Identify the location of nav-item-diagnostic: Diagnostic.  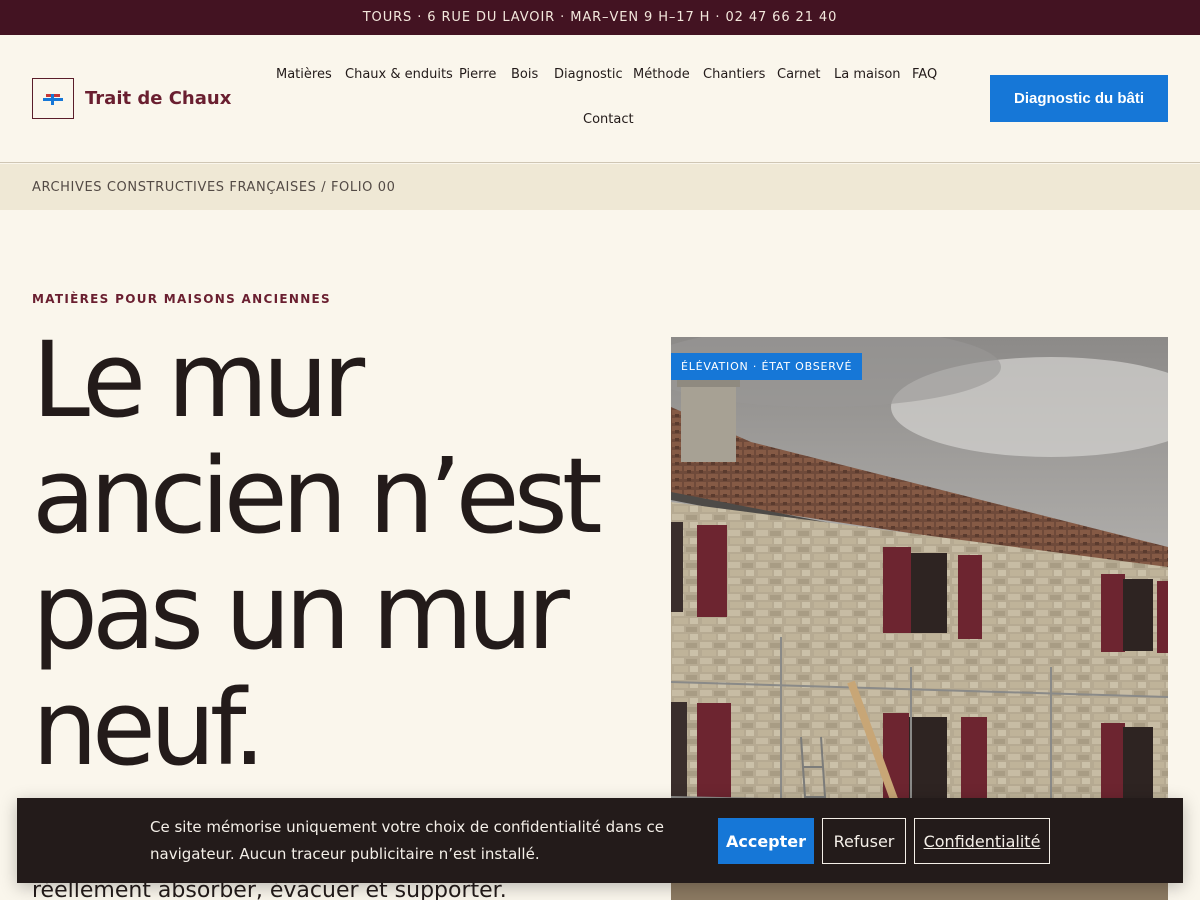
(588, 74).